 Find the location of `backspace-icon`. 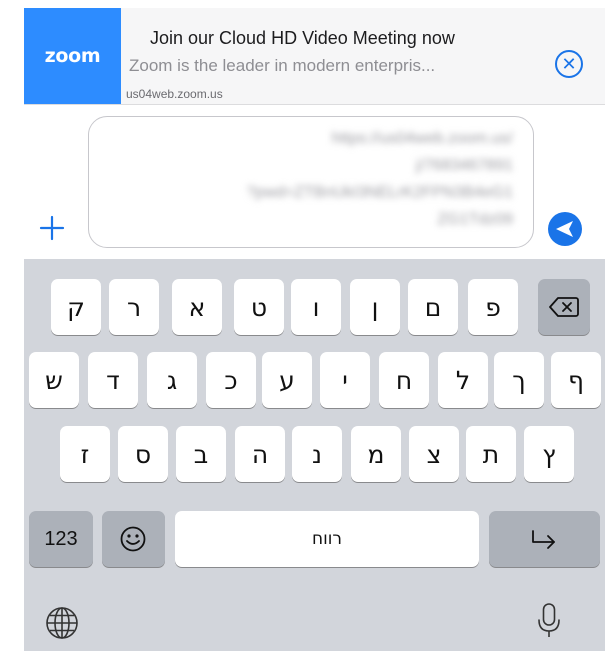

backspace-icon is located at coordinates (564, 307).